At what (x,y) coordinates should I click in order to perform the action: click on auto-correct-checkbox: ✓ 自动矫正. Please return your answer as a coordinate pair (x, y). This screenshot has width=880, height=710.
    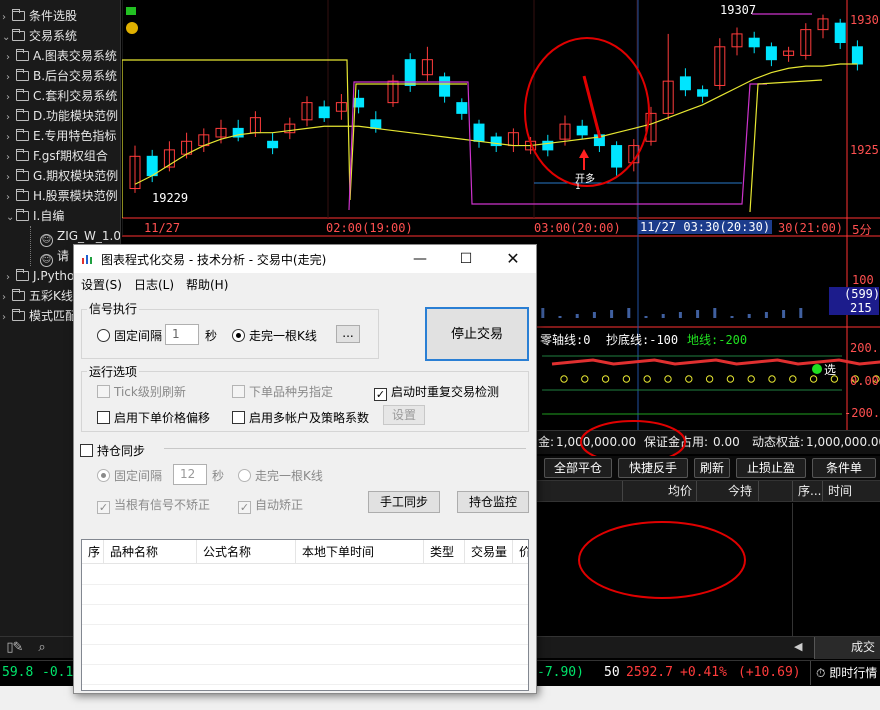
    Looking at the image, I should click on (270, 505).